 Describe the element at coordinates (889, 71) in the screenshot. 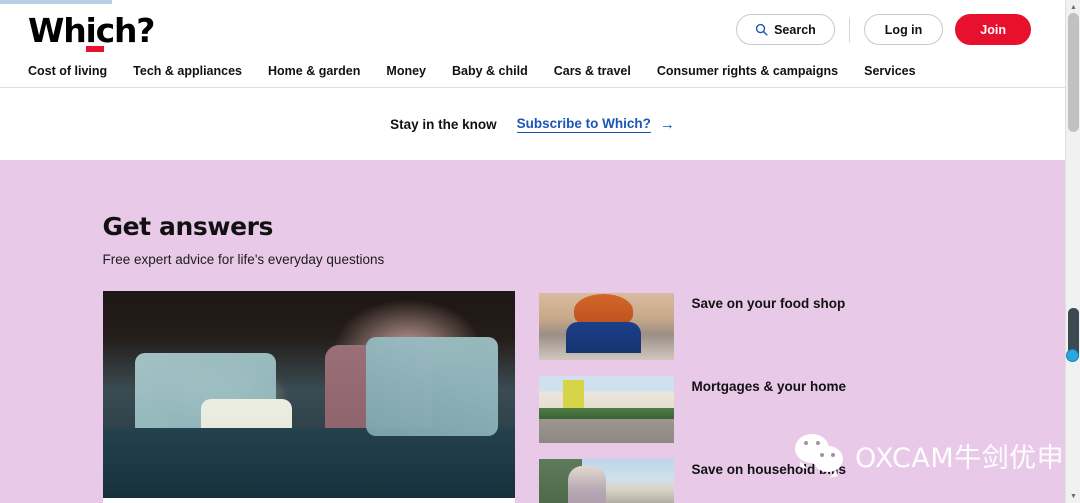

I see `nav-item-services: Services` at that location.